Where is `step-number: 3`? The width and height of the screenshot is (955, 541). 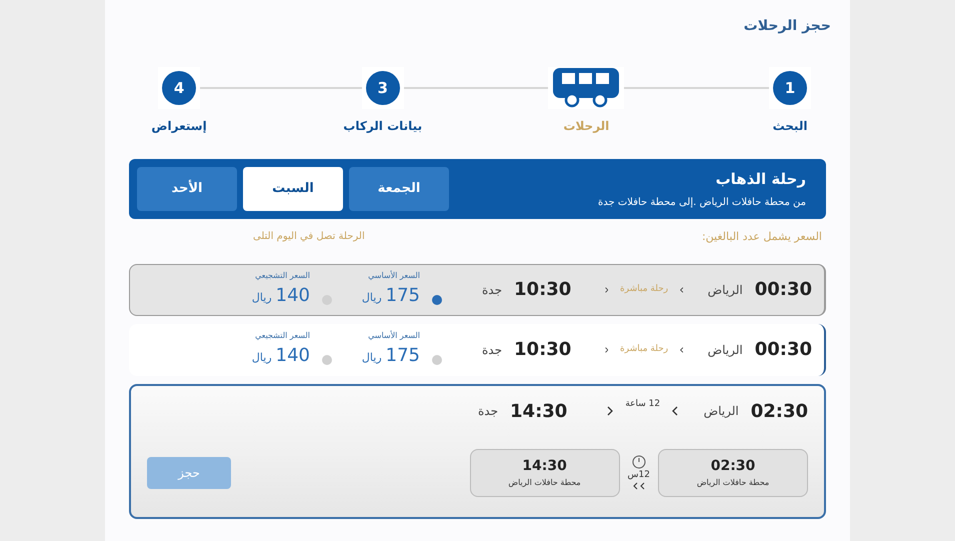
step-number: 3 is located at coordinates (383, 88).